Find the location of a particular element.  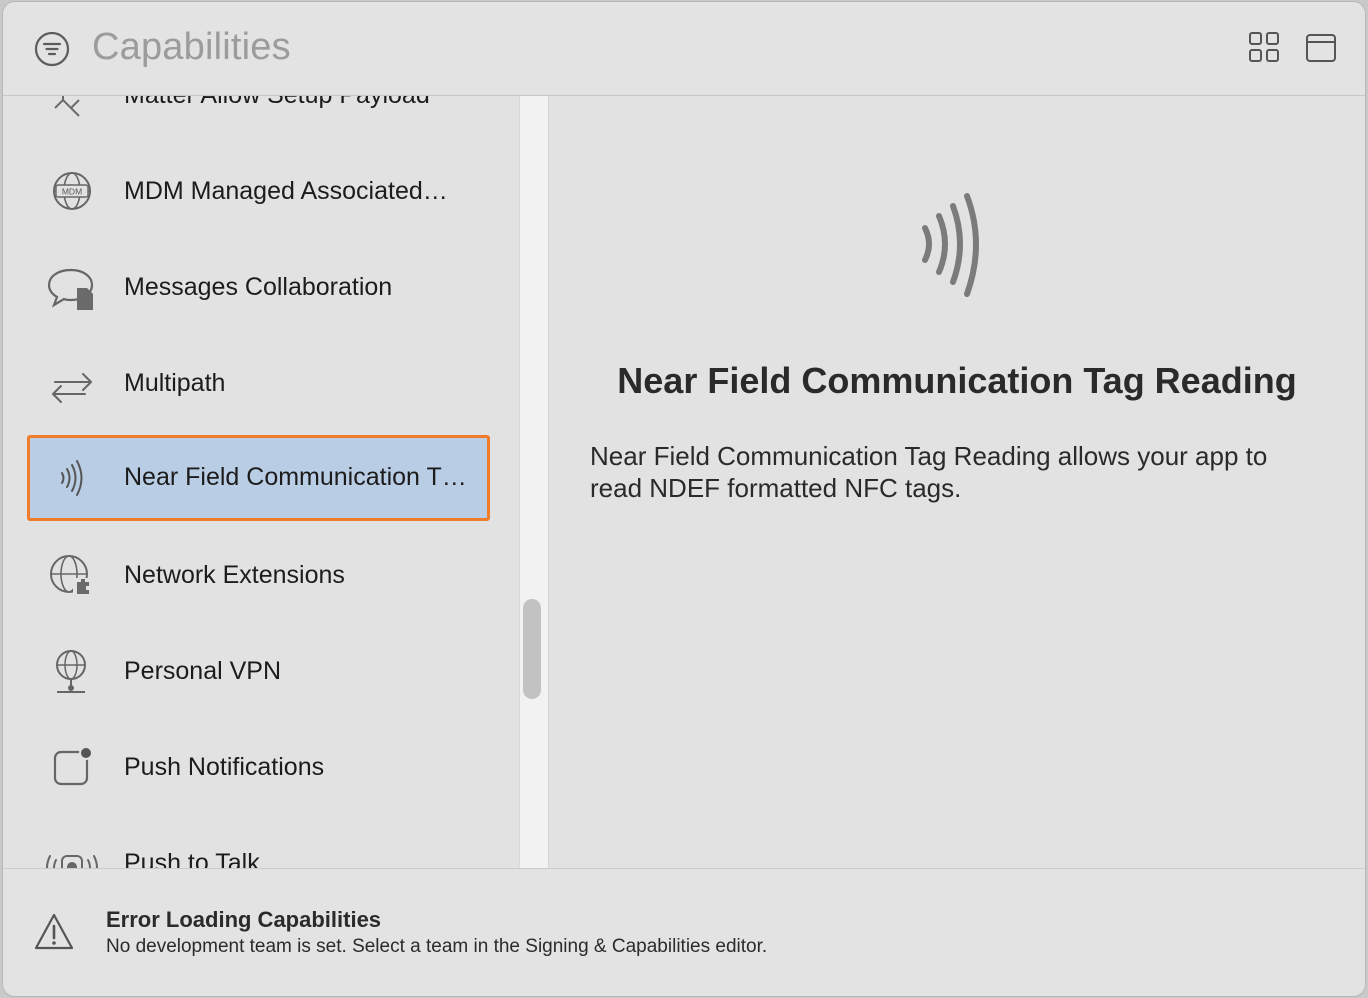

list-item-personal-vpn: Personal VPN is located at coordinates (261, 672).